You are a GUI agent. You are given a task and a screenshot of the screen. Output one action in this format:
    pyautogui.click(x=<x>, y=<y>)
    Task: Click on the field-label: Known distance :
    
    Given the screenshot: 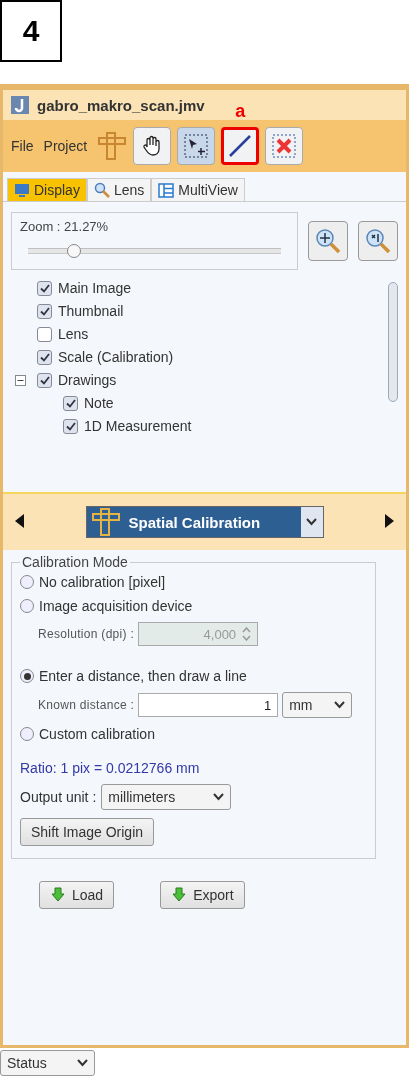 What is the action you would take?
    pyautogui.click(x=86, y=705)
    